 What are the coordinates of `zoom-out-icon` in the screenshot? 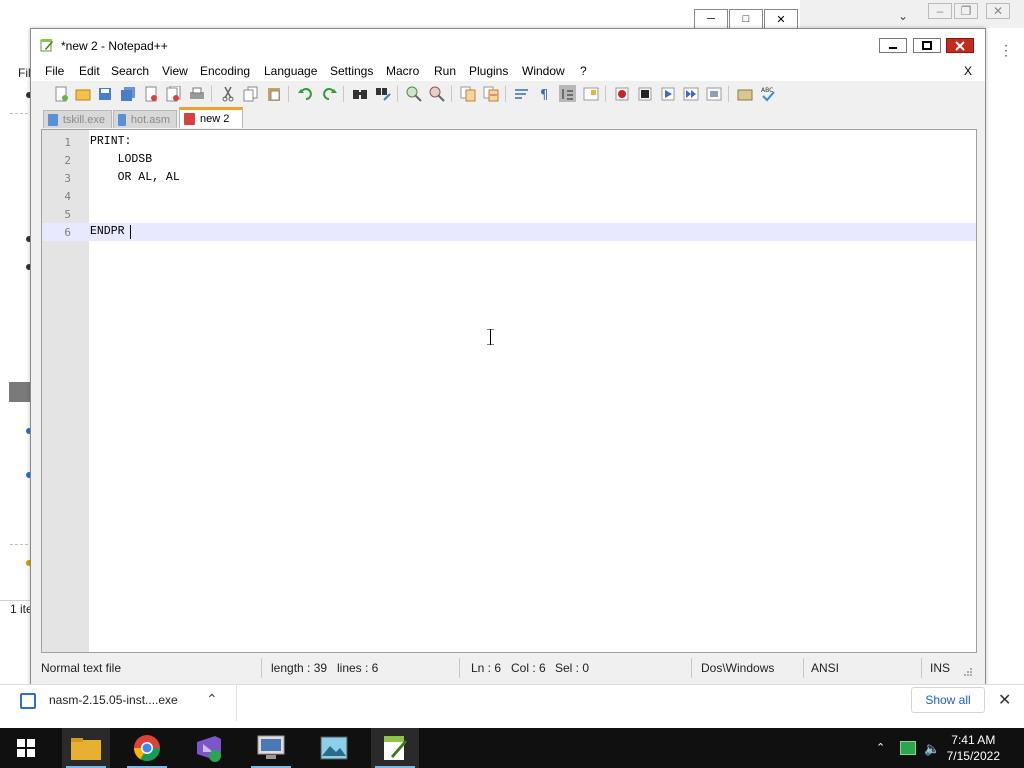 It's located at (436, 93).